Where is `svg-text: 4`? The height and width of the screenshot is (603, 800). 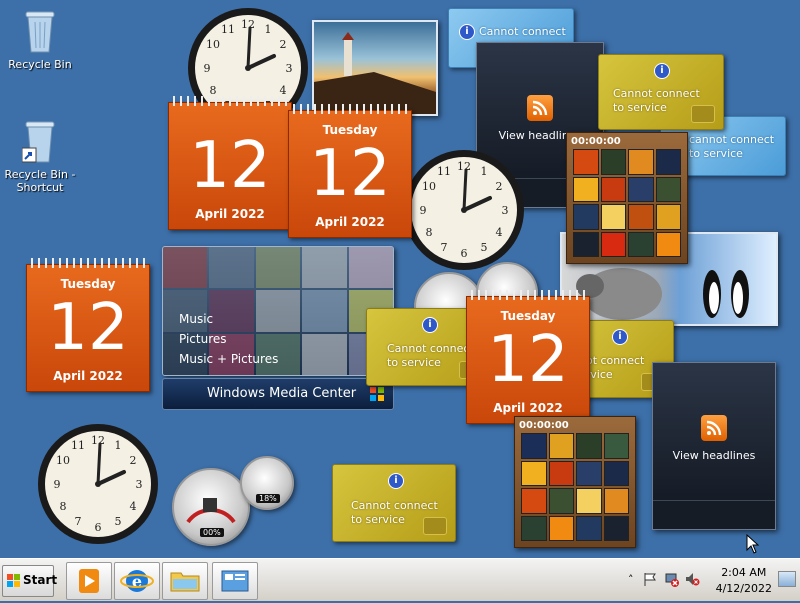 svg-text: 4 is located at coordinates (499, 232).